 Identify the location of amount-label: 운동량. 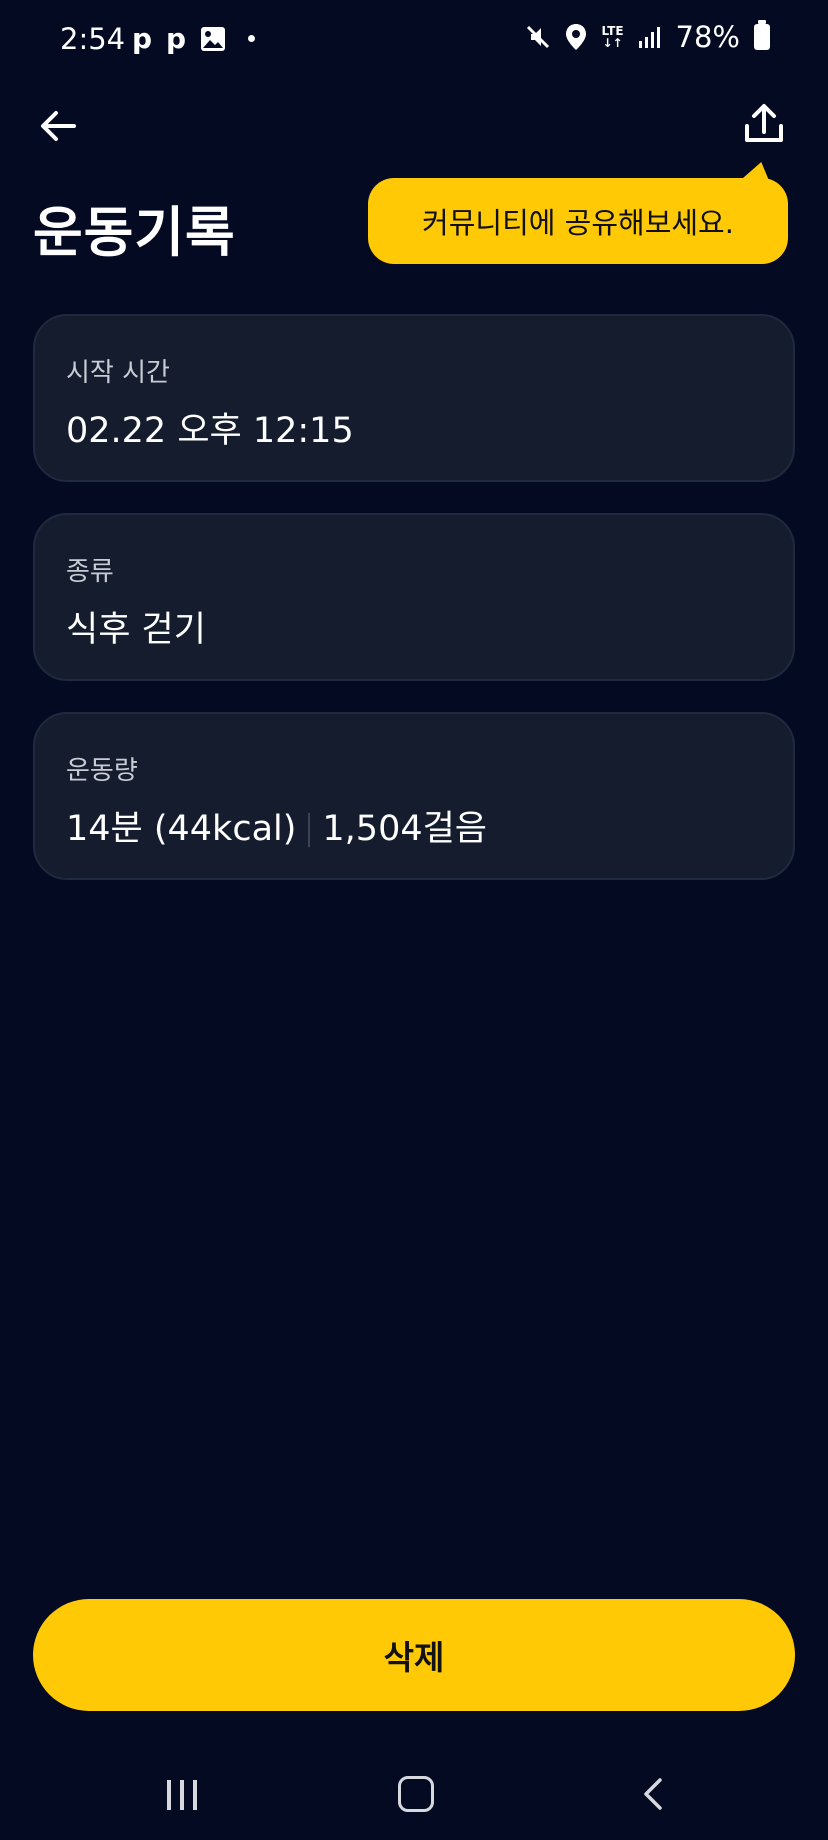
(102, 771).